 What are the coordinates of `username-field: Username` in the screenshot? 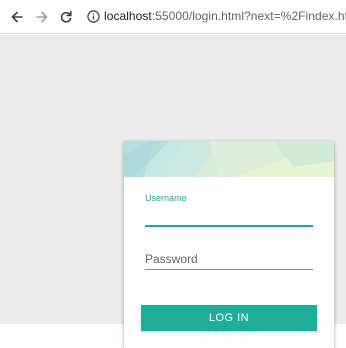 It's located at (229, 210).